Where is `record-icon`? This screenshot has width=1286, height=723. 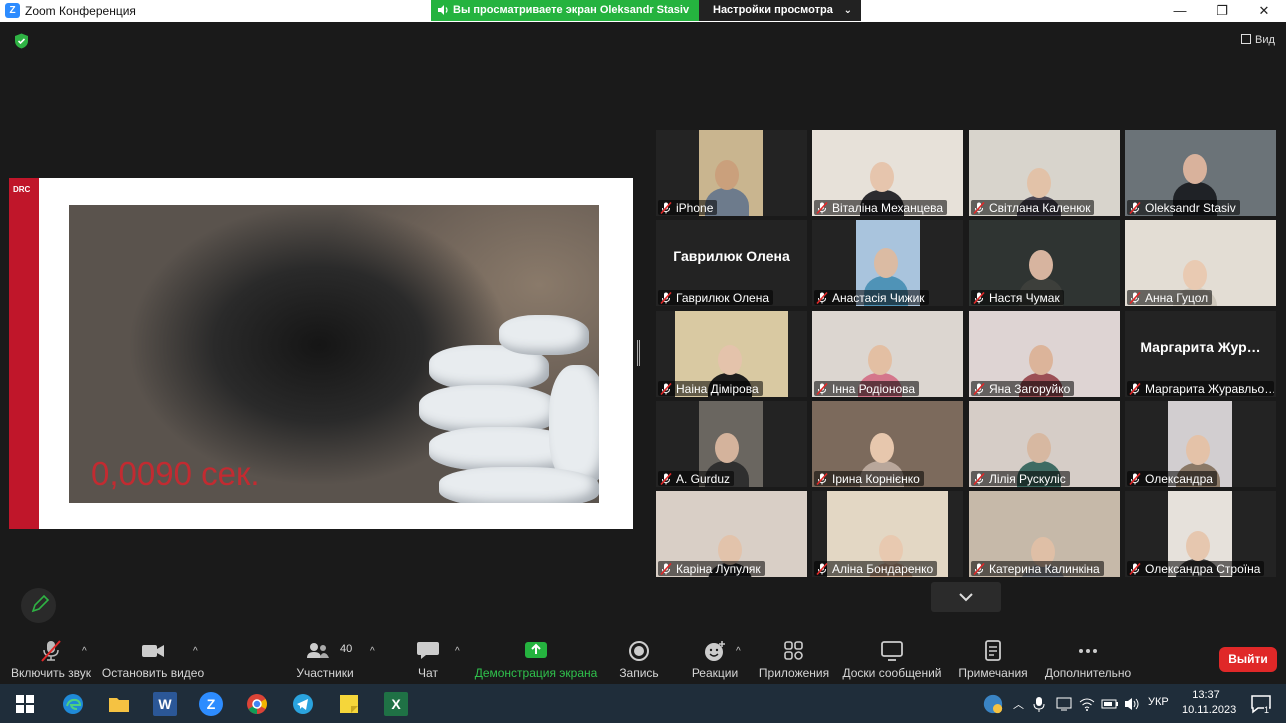
record-icon is located at coordinates (639, 651).